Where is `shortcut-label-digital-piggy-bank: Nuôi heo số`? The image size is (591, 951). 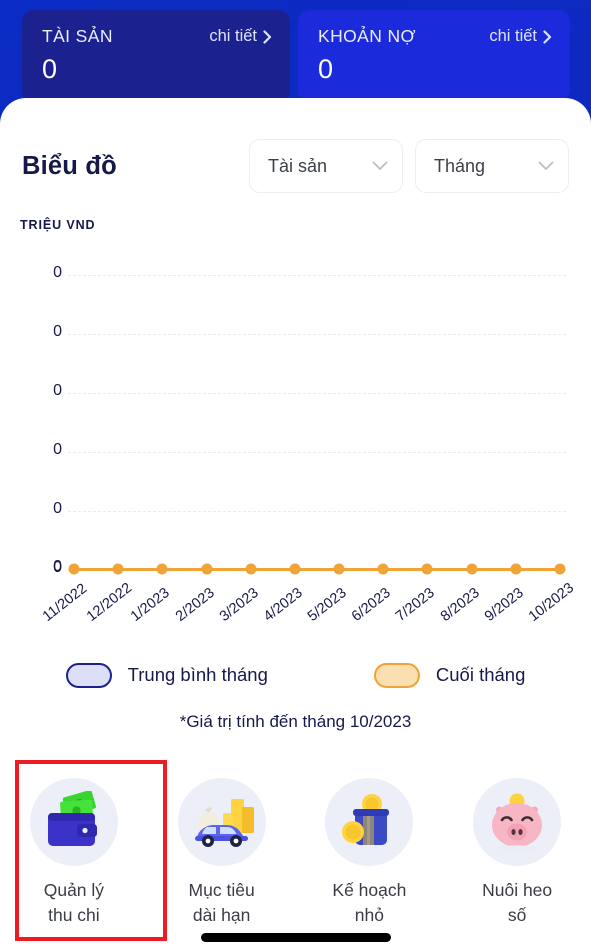
shortcut-label-digital-piggy-bank: Nuôi heo số is located at coordinates (517, 903).